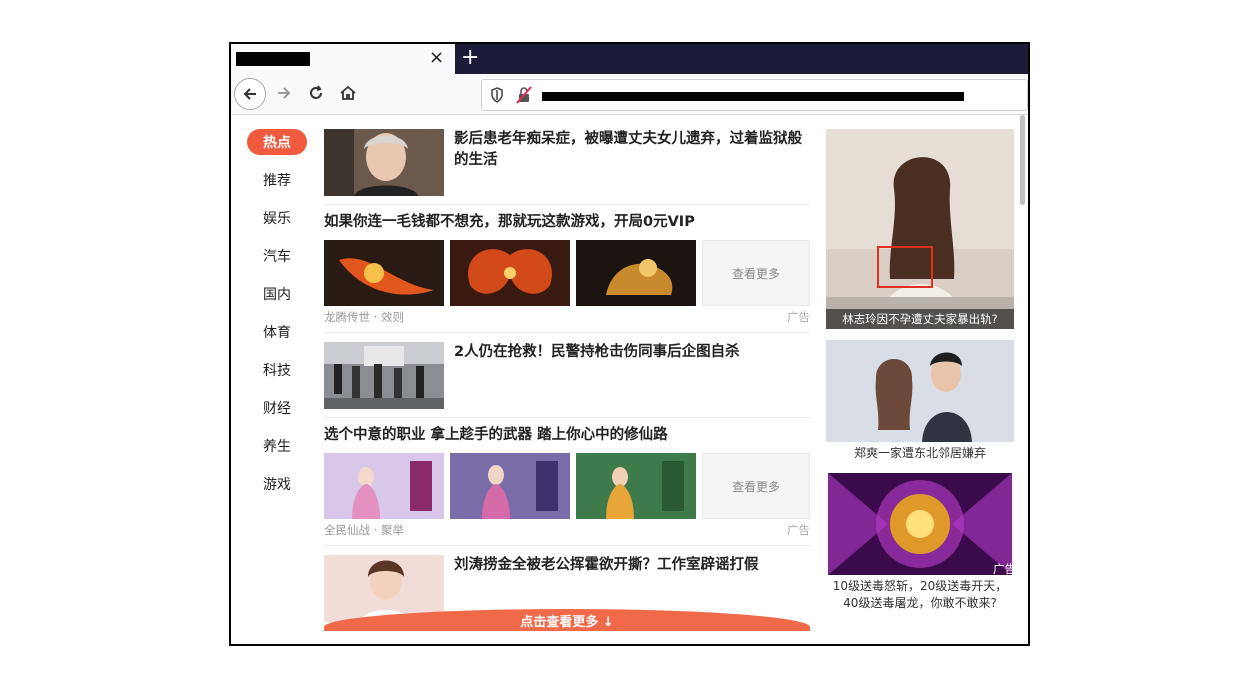 The width and height of the screenshot is (1258, 689). I want to click on reload-icon, so click(316, 92).